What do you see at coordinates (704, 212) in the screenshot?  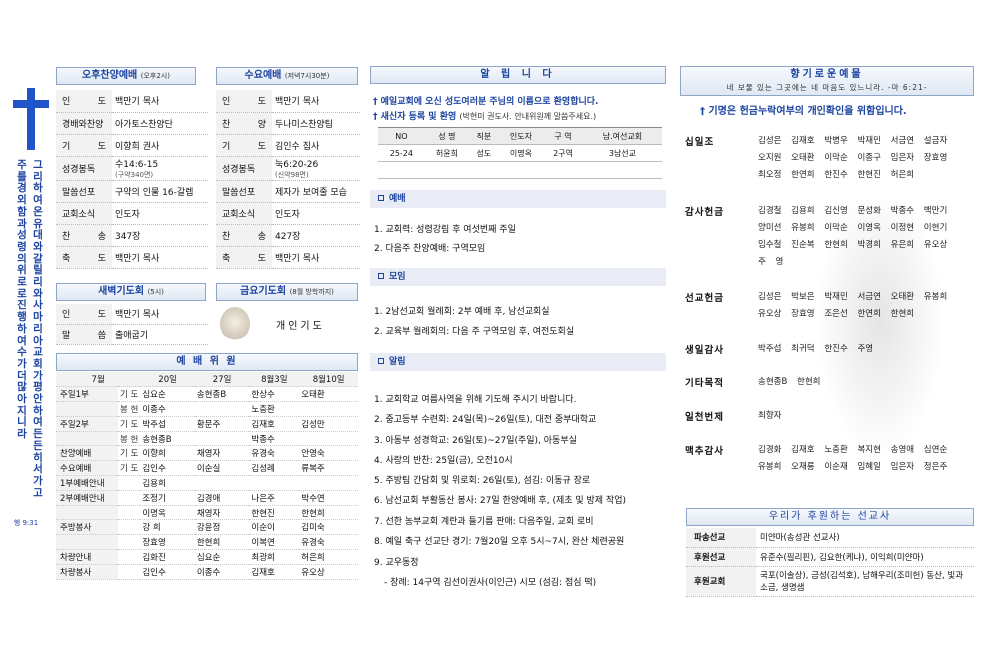 I see `offering-group-label: 감사헌금` at bounding box center [704, 212].